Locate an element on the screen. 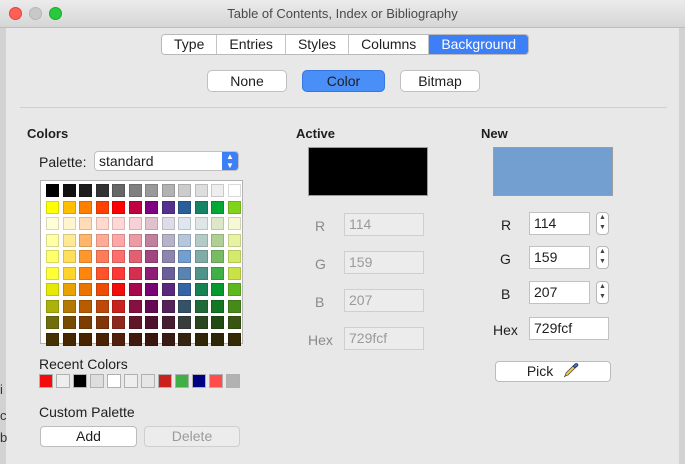  tab-type: Type is located at coordinates (190, 44).